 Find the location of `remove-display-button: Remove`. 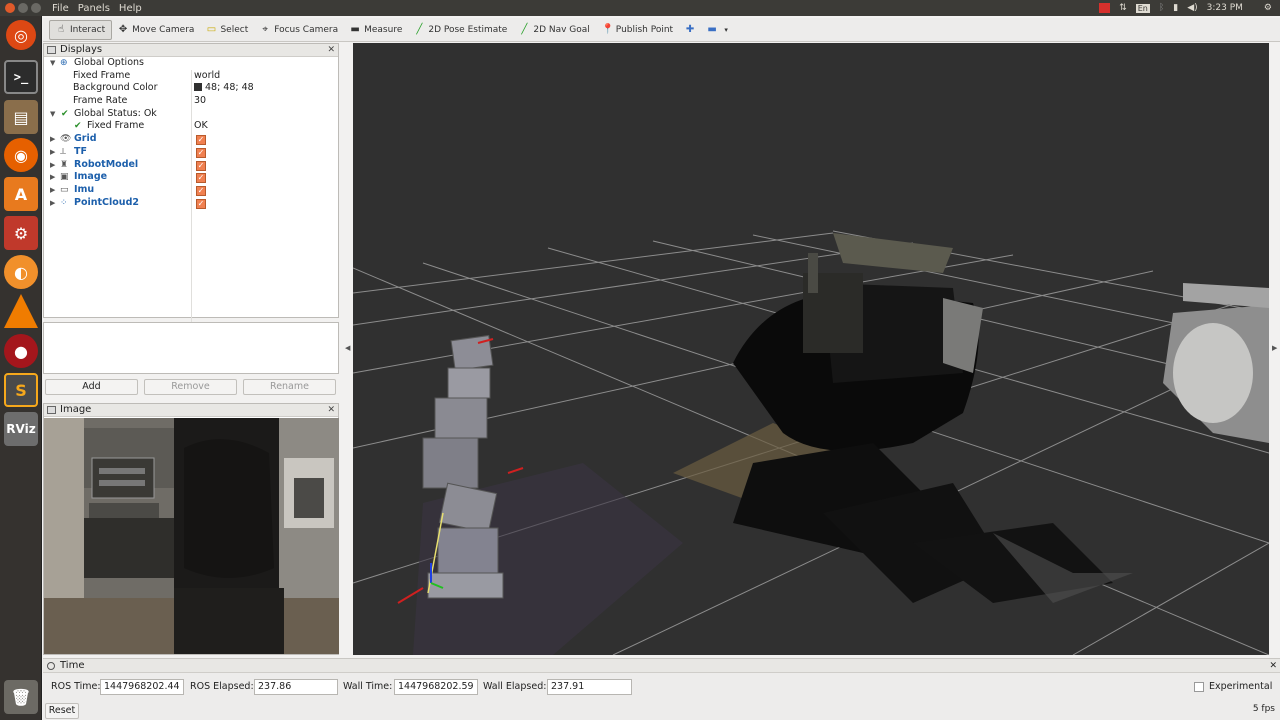

remove-display-button: Remove is located at coordinates (190, 387).